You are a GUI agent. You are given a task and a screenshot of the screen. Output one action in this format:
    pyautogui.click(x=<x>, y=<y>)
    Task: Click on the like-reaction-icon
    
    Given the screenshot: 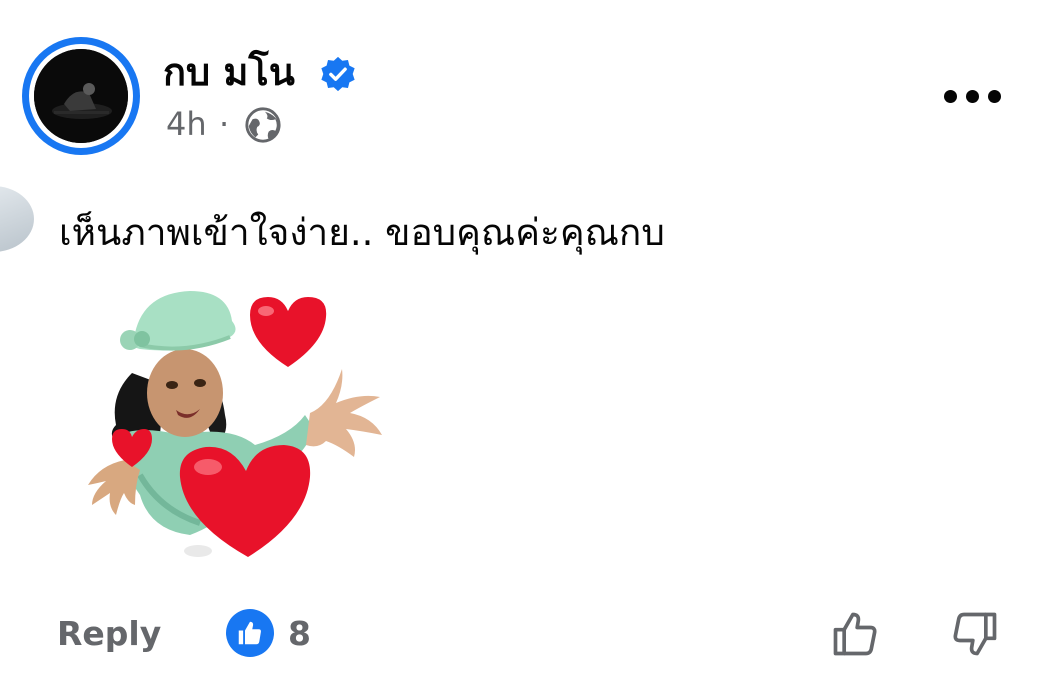 What is the action you would take?
    pyautogui.click(x=250, y=633)
    